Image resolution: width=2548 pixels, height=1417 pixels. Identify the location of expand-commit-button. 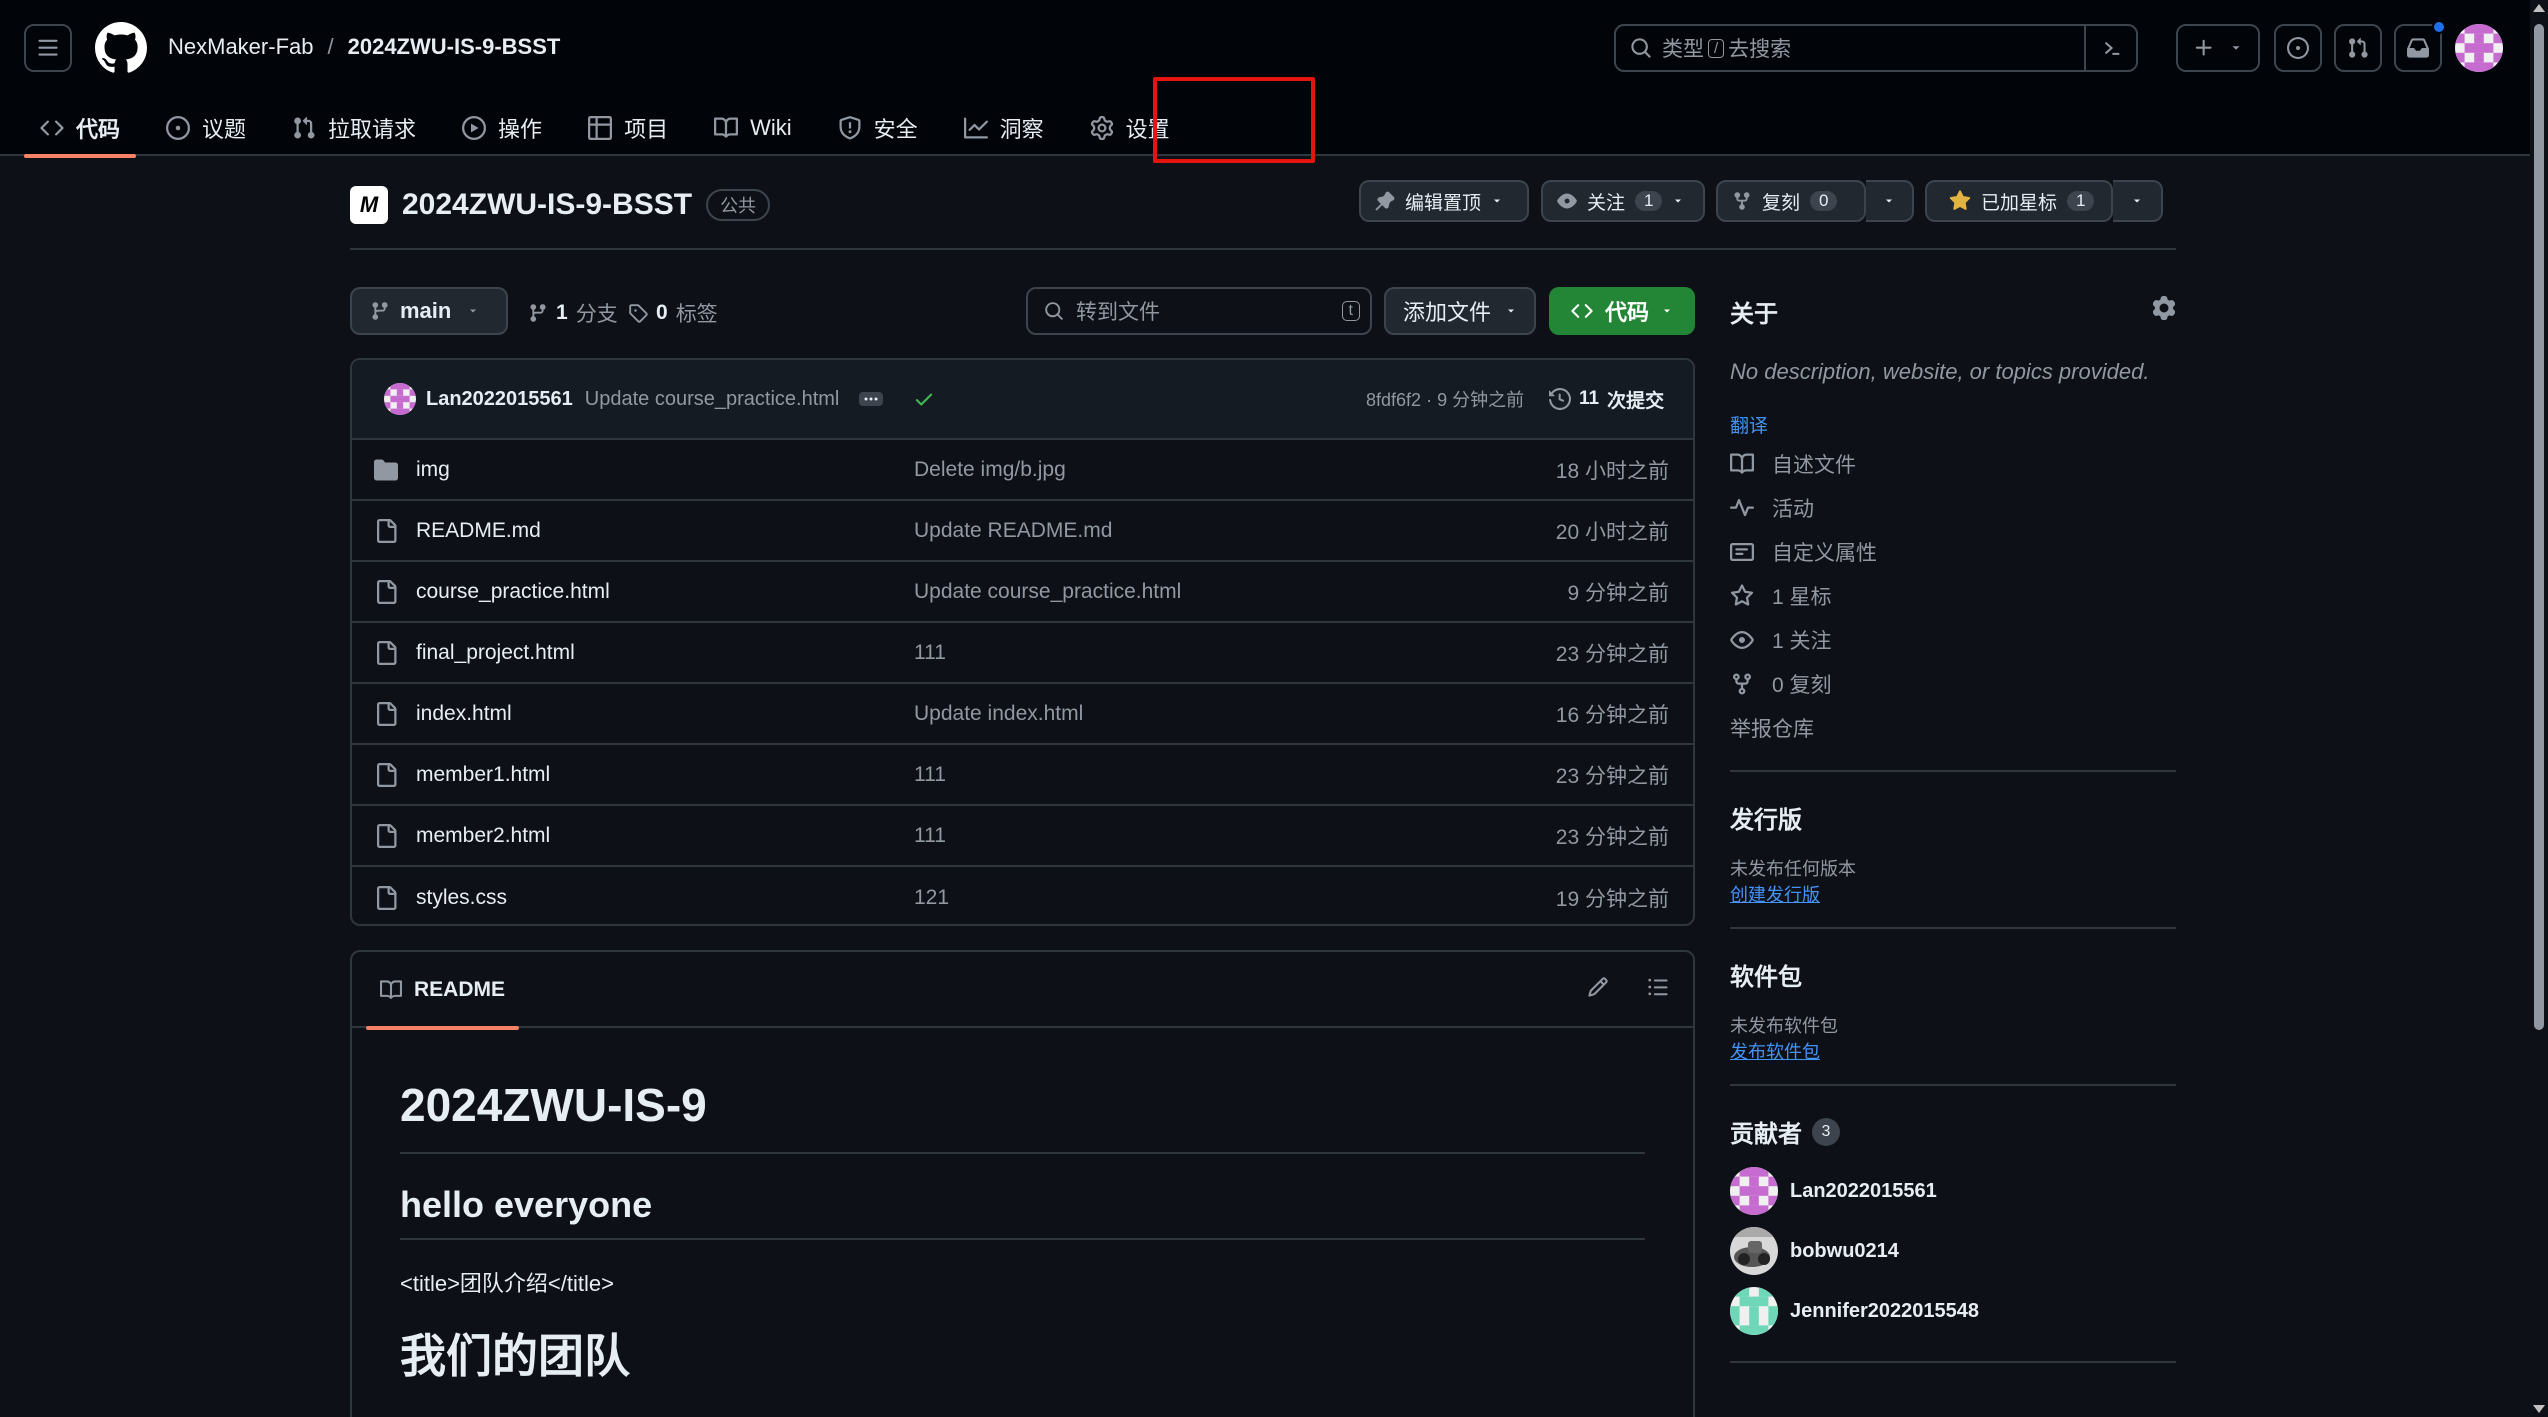
(871, 399).